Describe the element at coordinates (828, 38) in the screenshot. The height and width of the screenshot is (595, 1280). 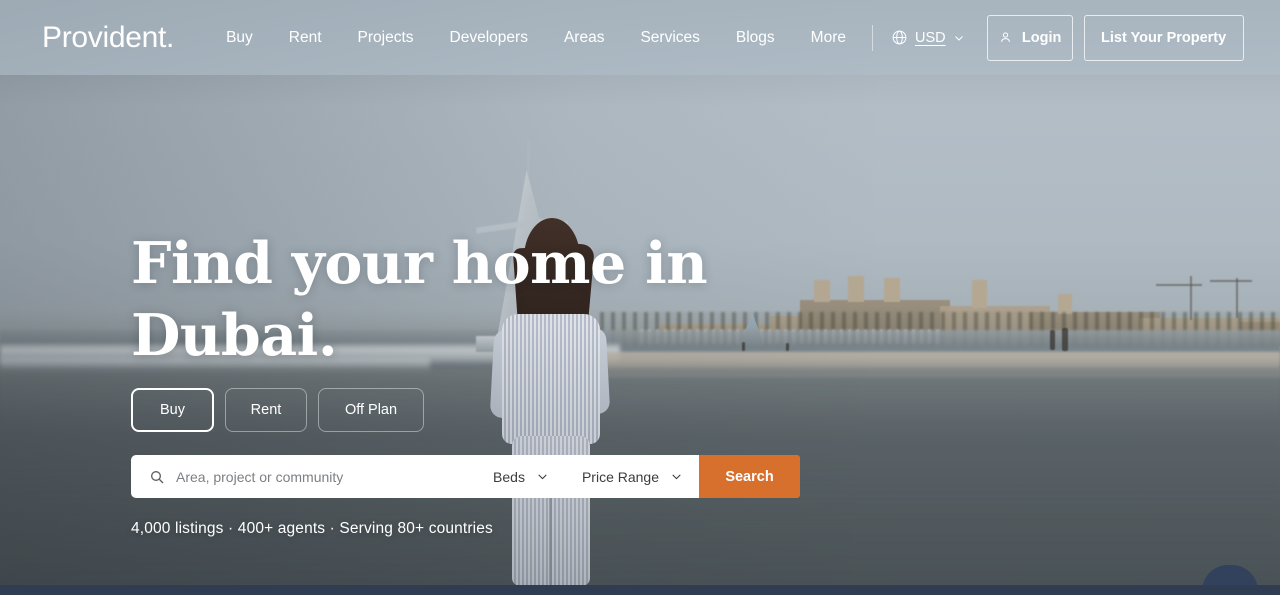
I see `nav-item-more: More` at that location.